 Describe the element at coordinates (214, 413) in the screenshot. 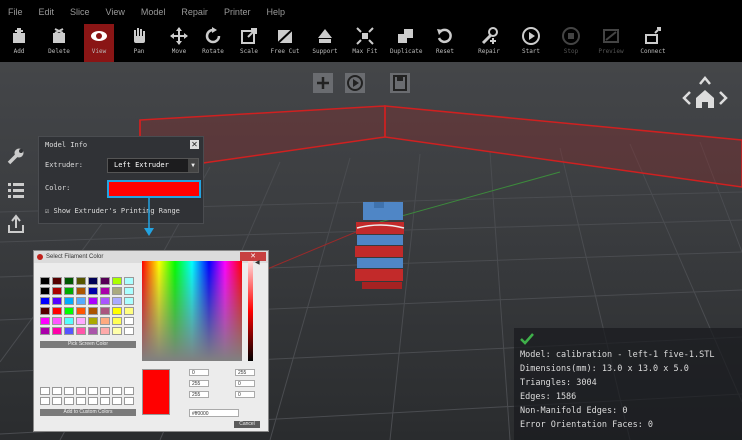

I see `html-hex-input: #ff0000` at that location.